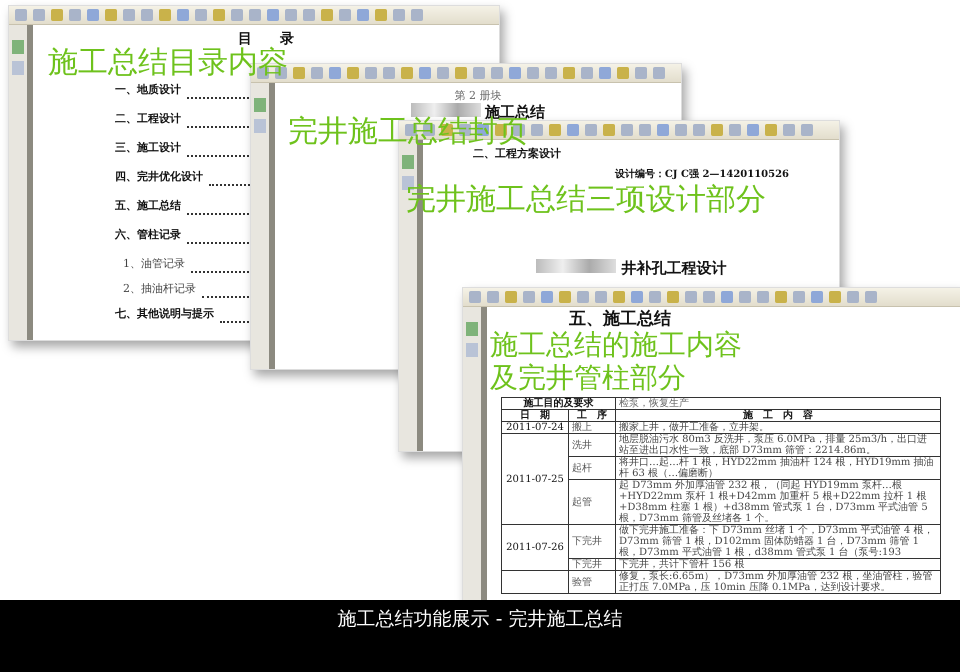  I want to click on table-cell: 洗井, so click(592, 445).